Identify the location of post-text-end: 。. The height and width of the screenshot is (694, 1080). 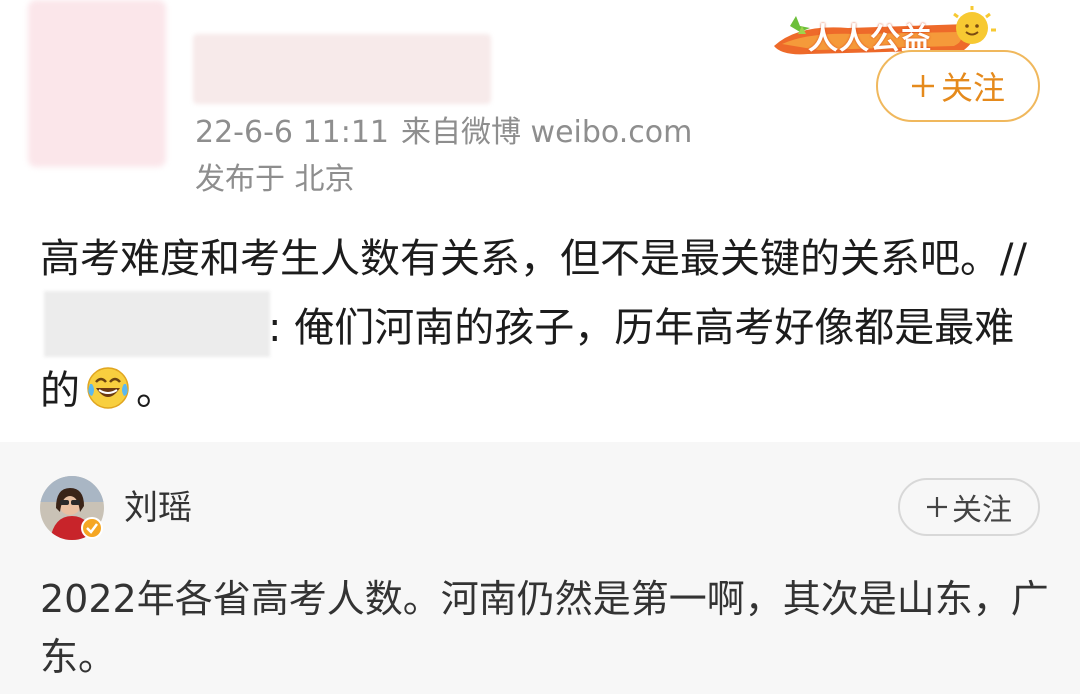
(156, 391).